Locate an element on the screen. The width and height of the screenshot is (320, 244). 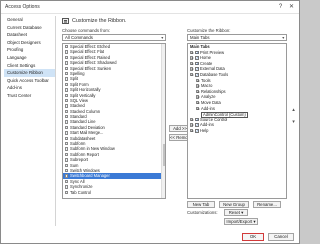
cancel-button: Cancel is located at coordinates (281, 237).